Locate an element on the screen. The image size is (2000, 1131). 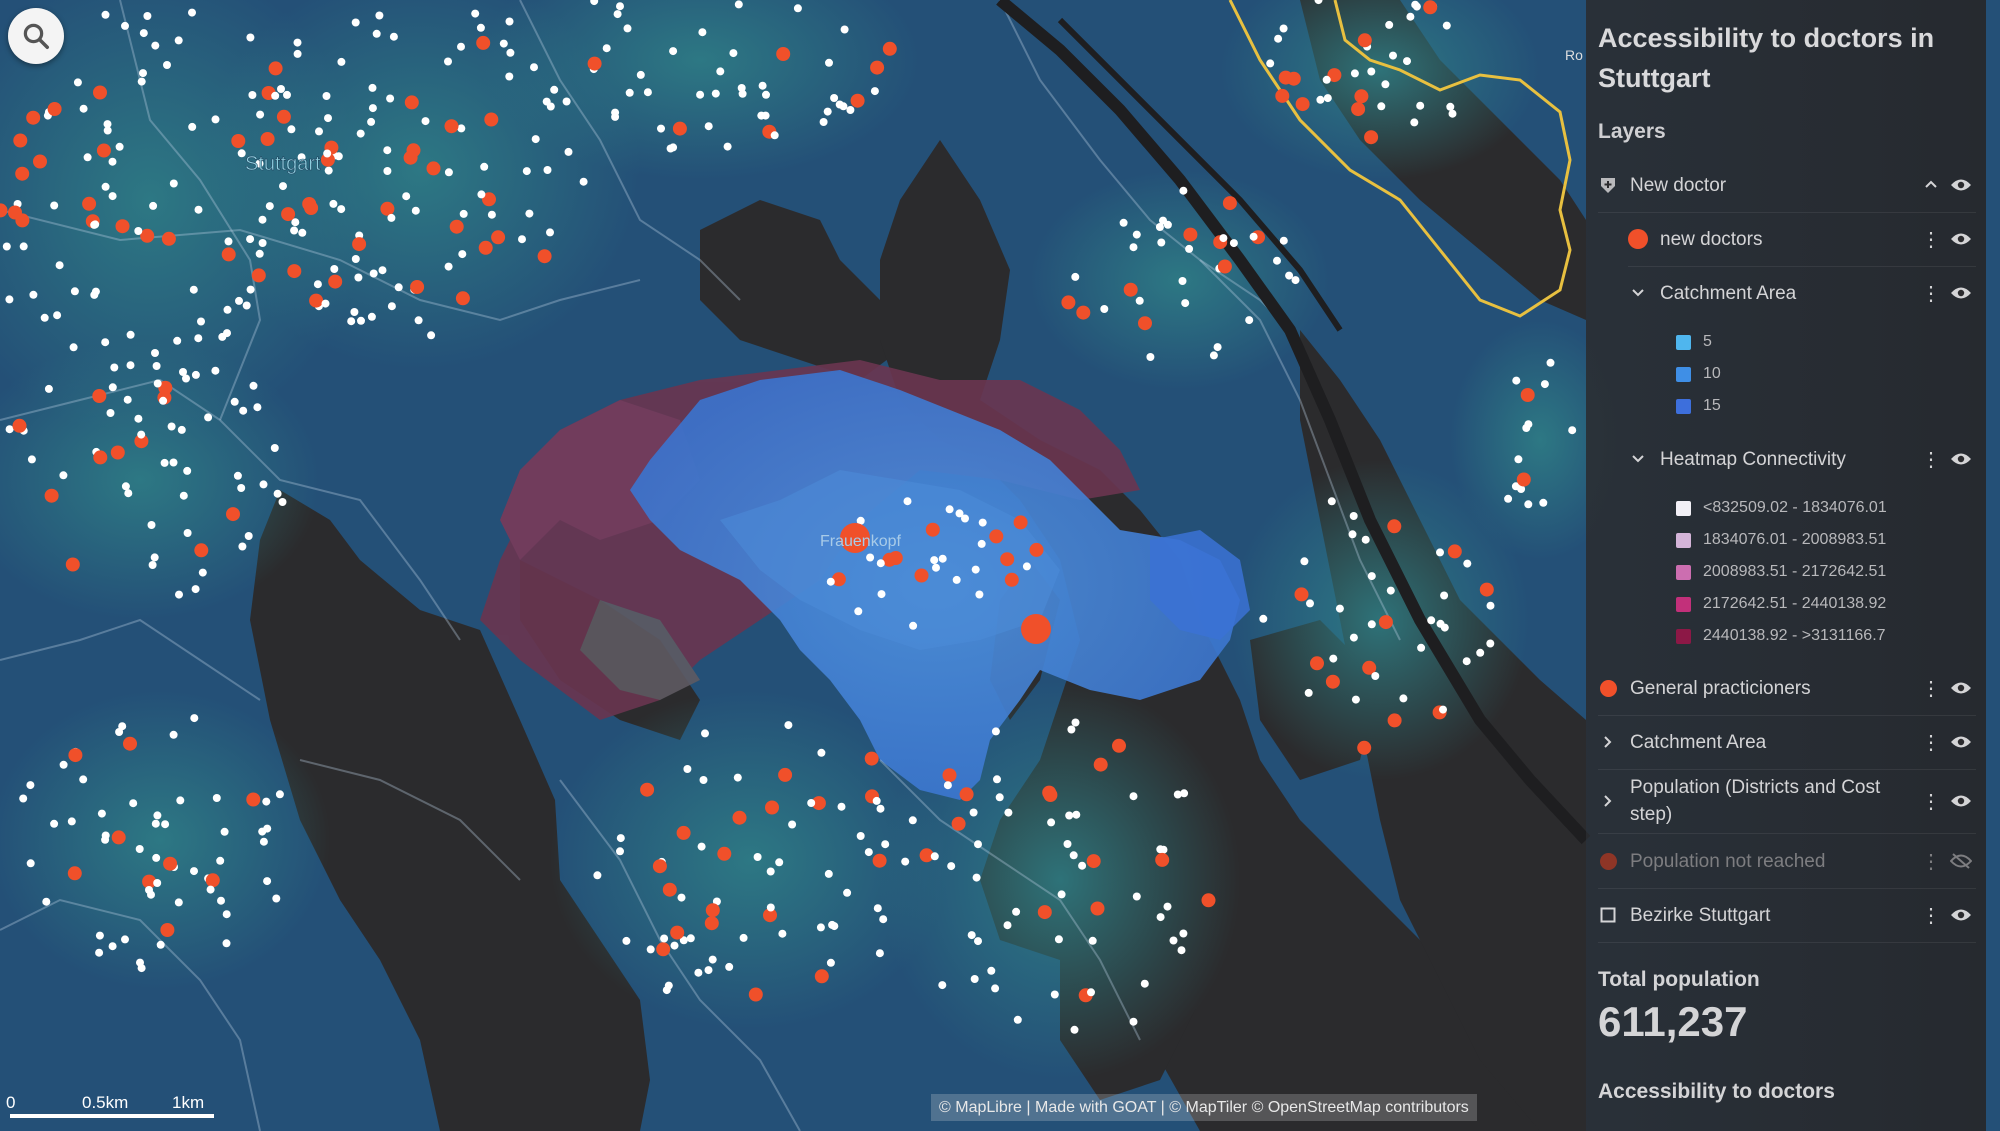
layer-population-districts: Population (Districts and Cost step) ⋮ is located at coordinates (1787, 801).